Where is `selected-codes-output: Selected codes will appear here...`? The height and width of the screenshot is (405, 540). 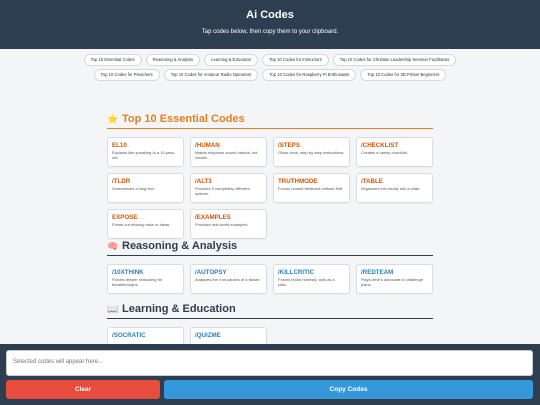
selected-codes-output: Selected codes will appear here... is located at coordinates (269, 363).